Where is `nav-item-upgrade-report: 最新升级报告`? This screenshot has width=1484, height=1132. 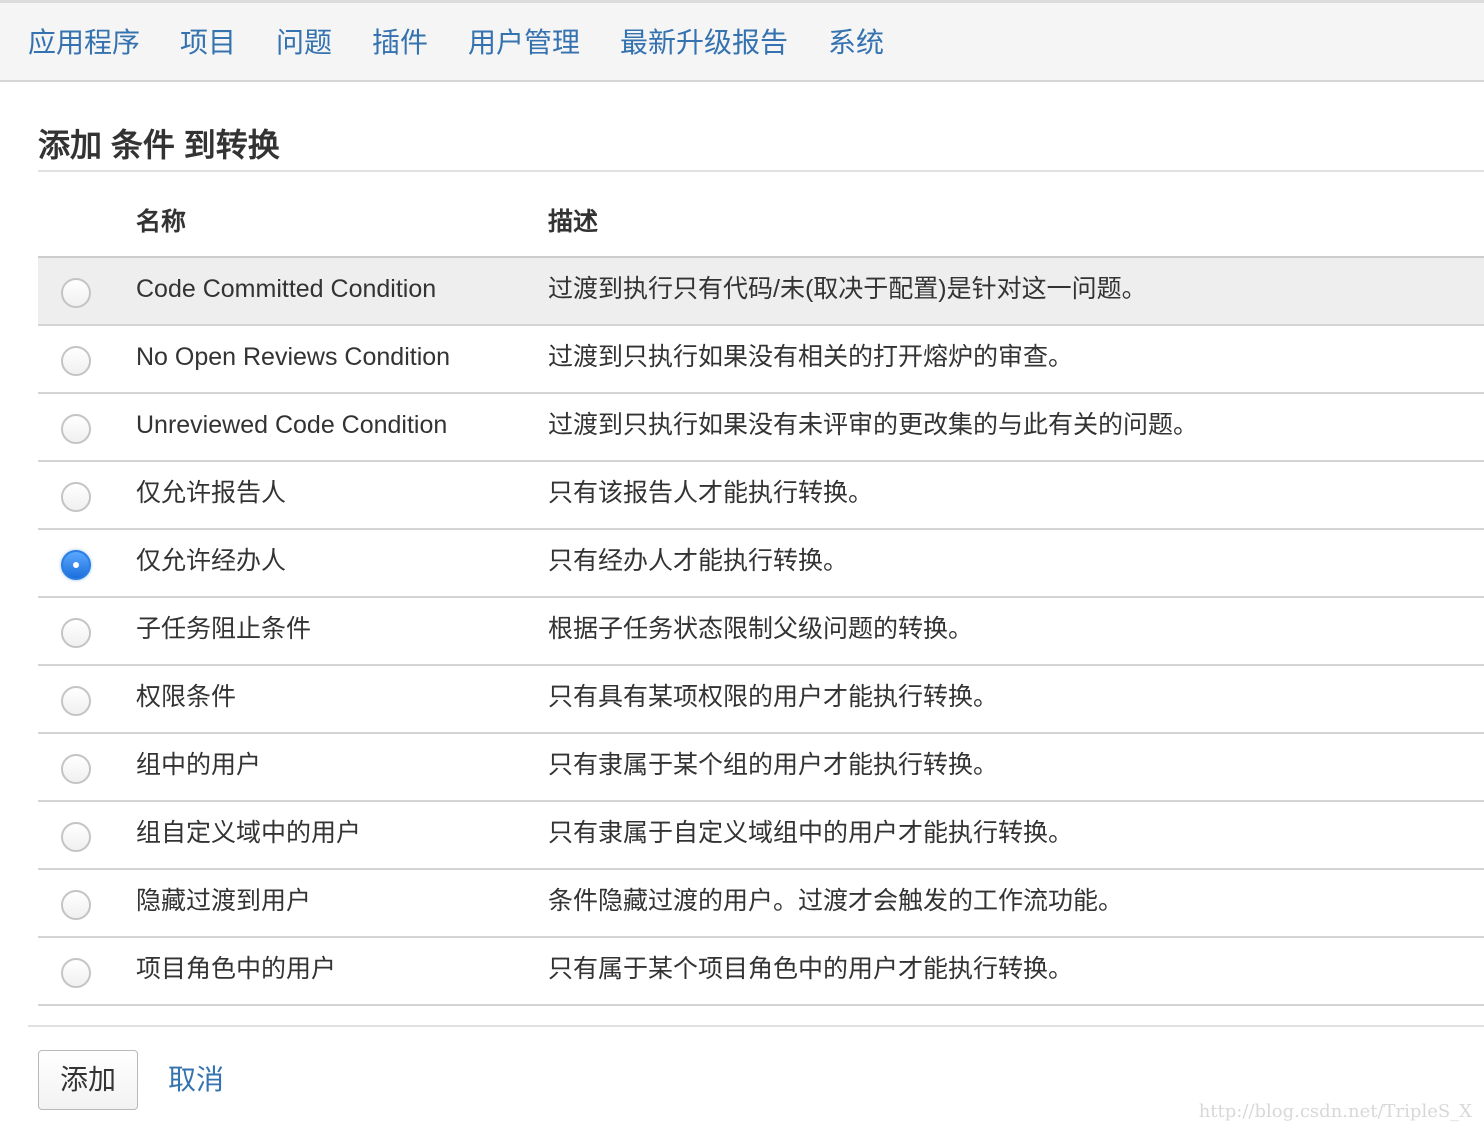 nav-item-upgrade-report: 最新升级报告 is located at coordinates (704, 43).